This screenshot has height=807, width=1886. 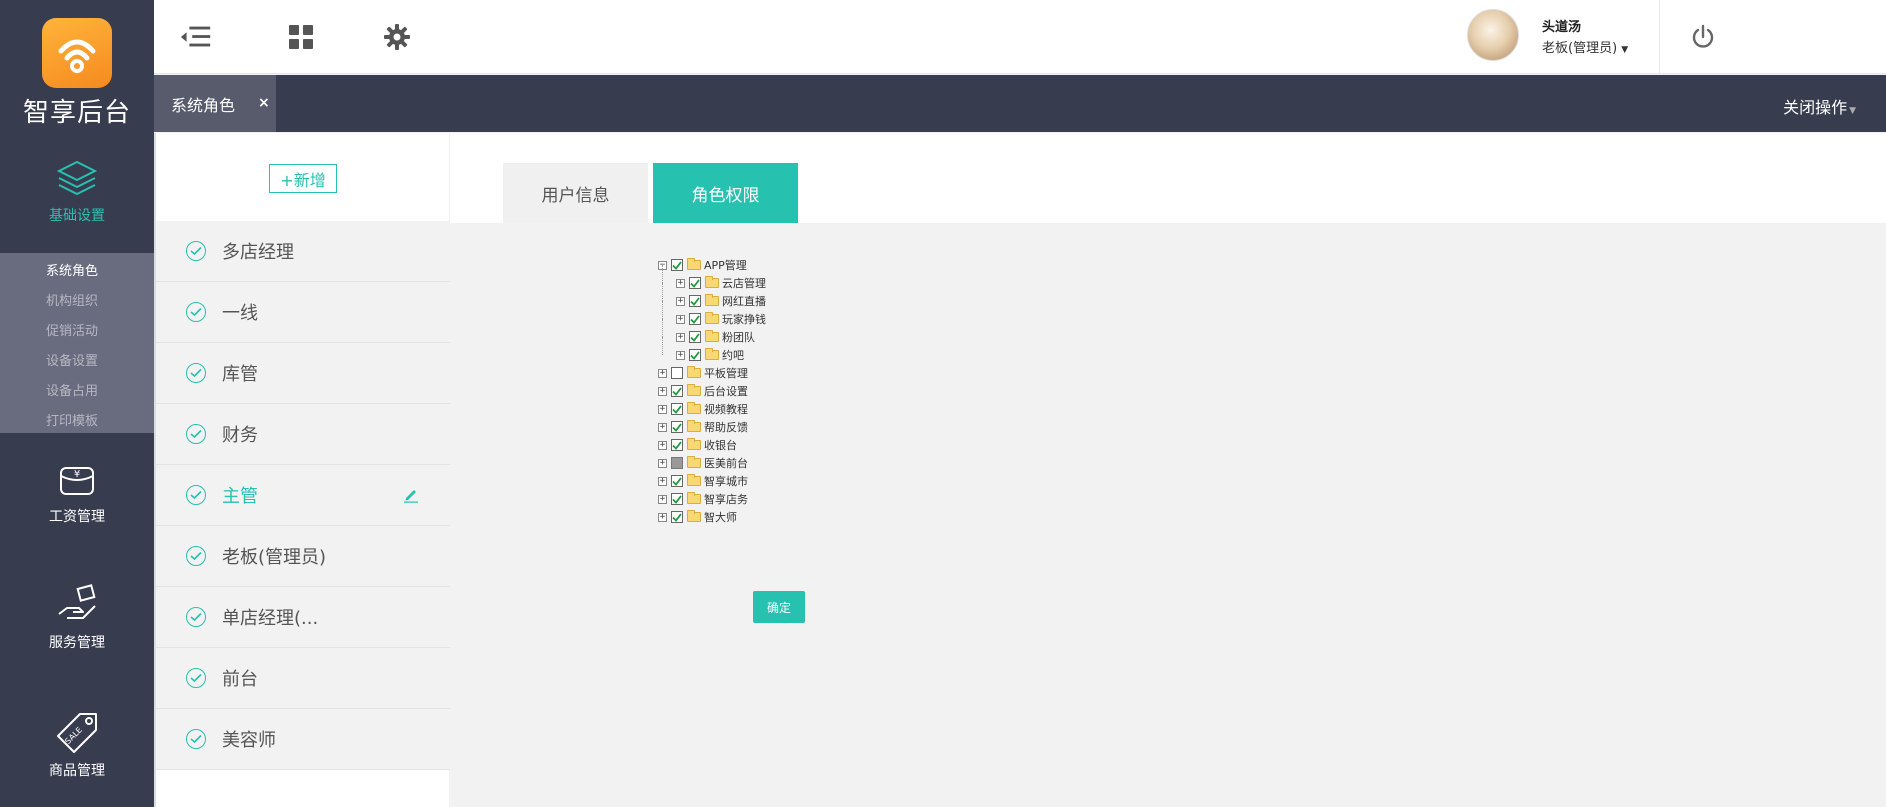 I want to click on submenu-device-settings: 设备设置, so click(x=77, y=362).